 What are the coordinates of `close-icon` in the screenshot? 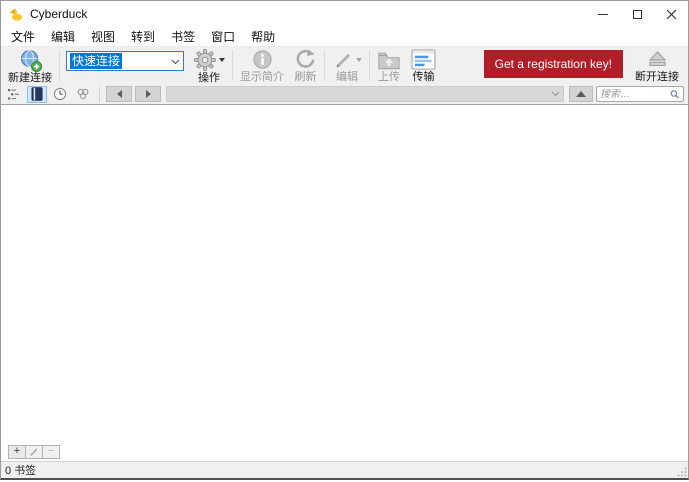 It's located at (671, 14).